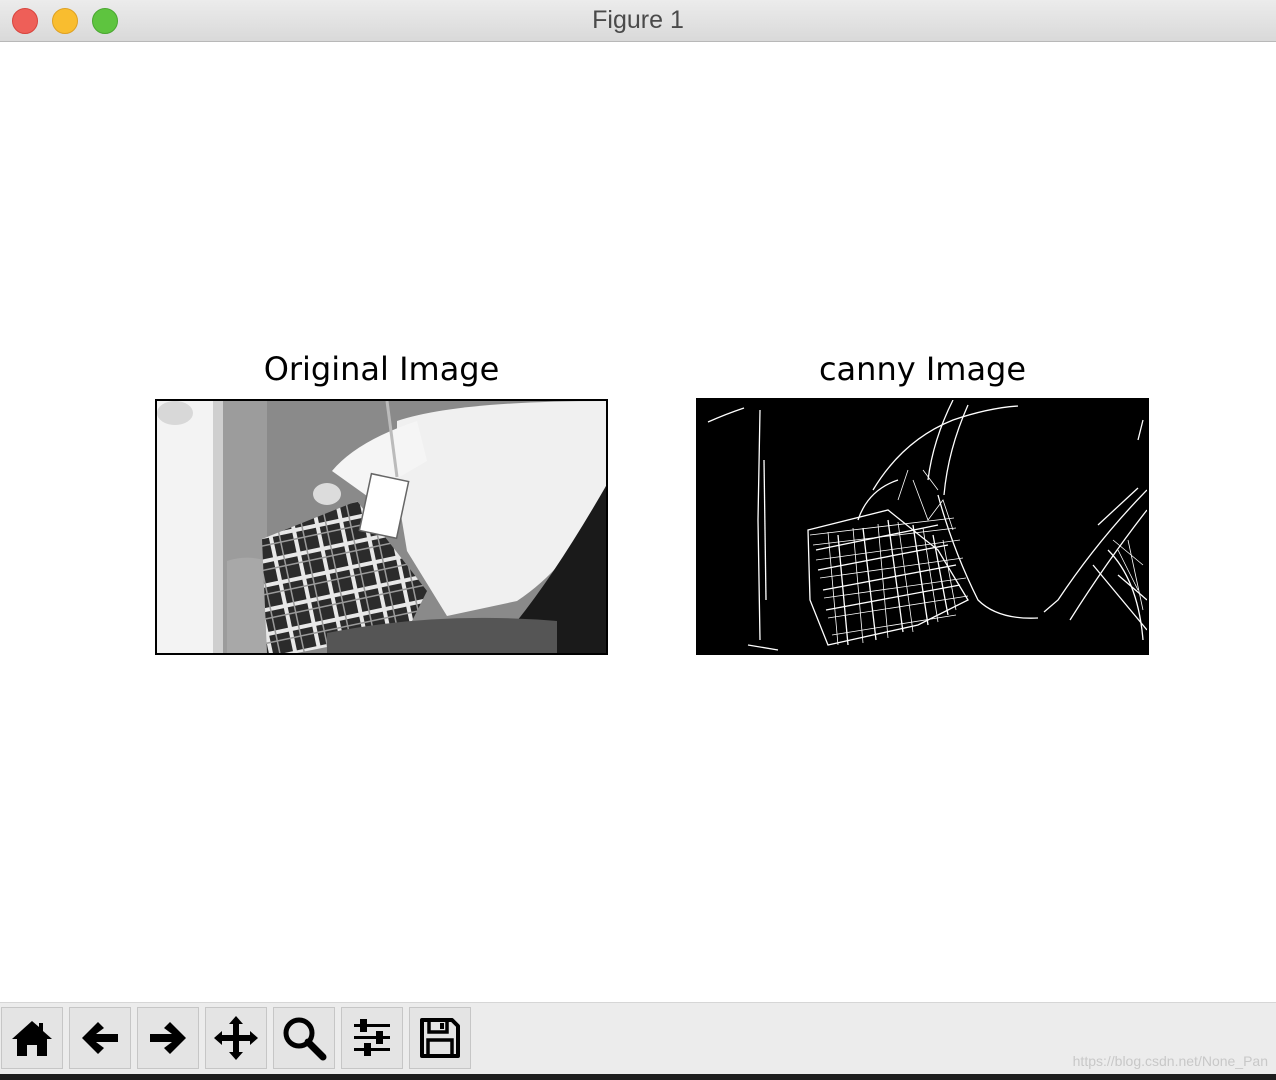 This screenshot has width=1276, height=1080. I want to click on configure-subplots-button, so click(372, 1038).